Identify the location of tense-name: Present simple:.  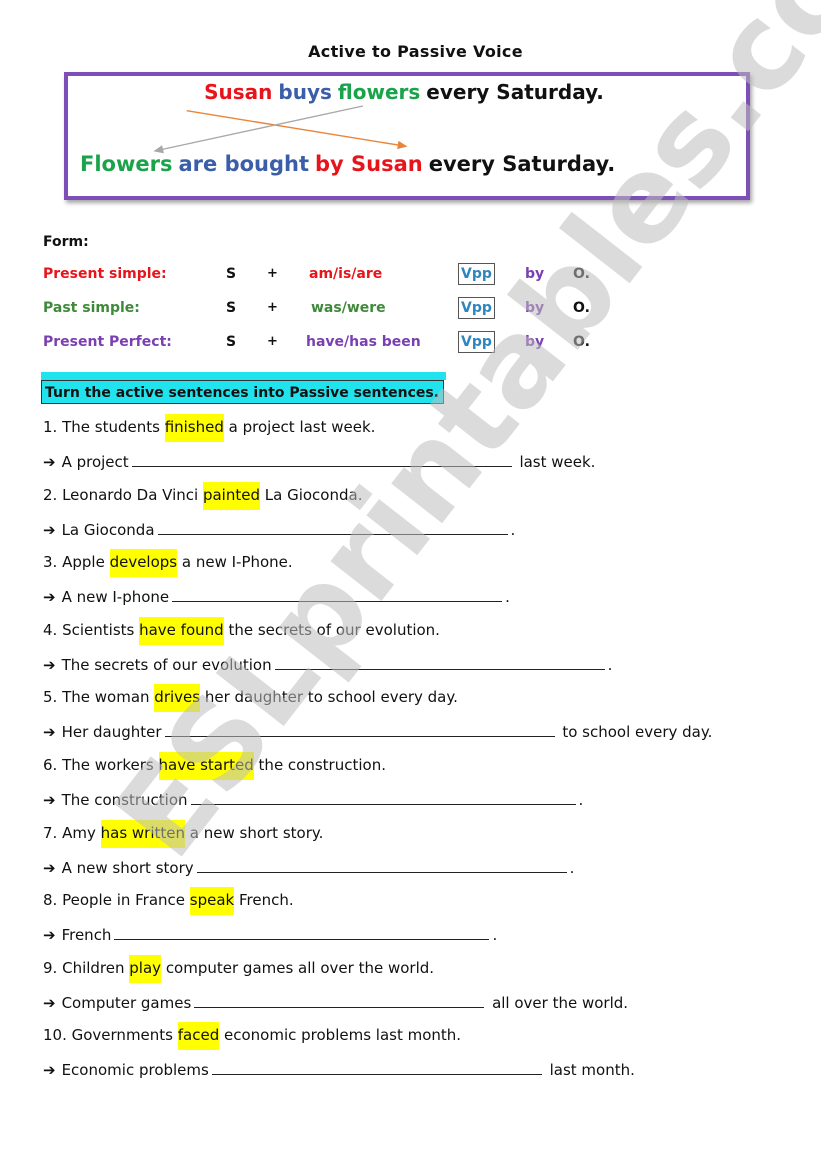
(105, 274).